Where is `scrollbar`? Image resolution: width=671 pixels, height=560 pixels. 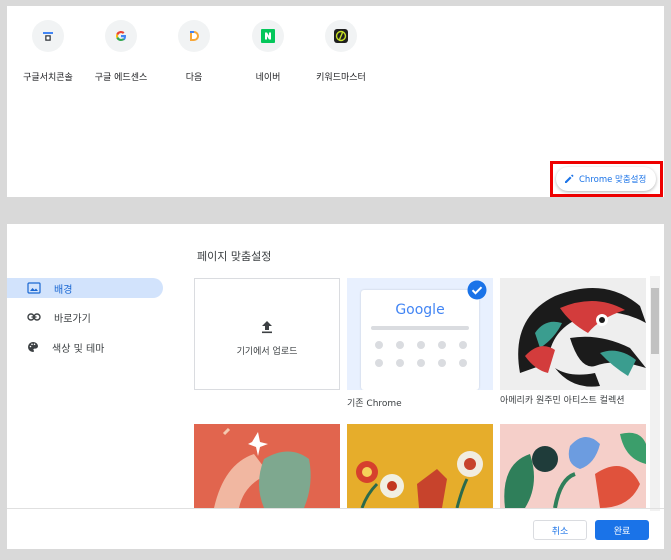
scrollbar is located at coordinates (655, 393).